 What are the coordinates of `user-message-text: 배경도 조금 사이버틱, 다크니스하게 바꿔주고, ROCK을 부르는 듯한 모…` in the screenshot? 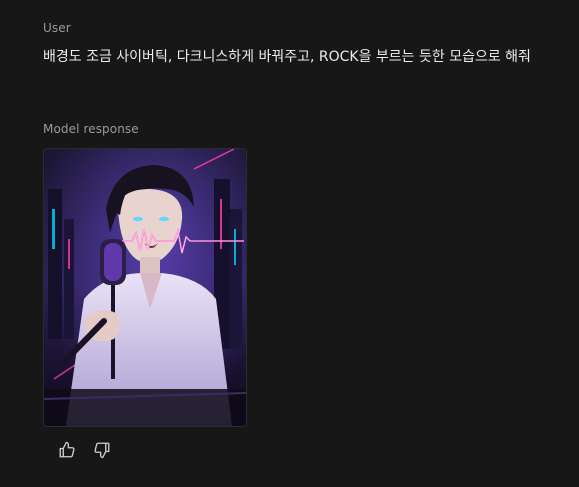 It's located at (287, 57).